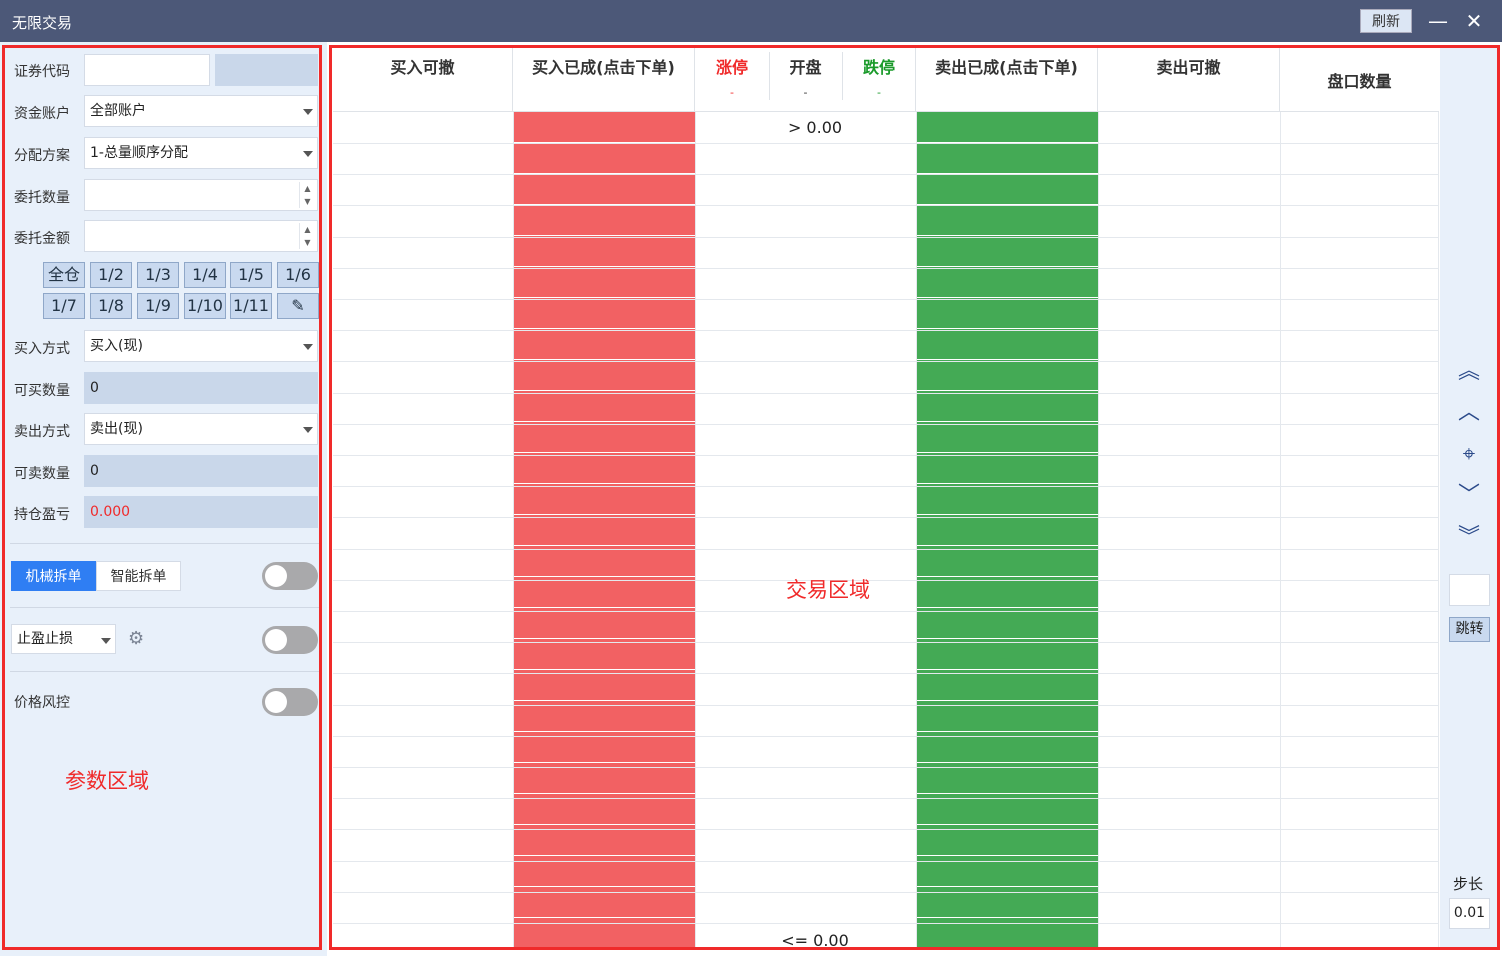 The width and height of the screenshot is (1502, 956). I want to click on price-risk-label: 价格风控, so click(42, 703).